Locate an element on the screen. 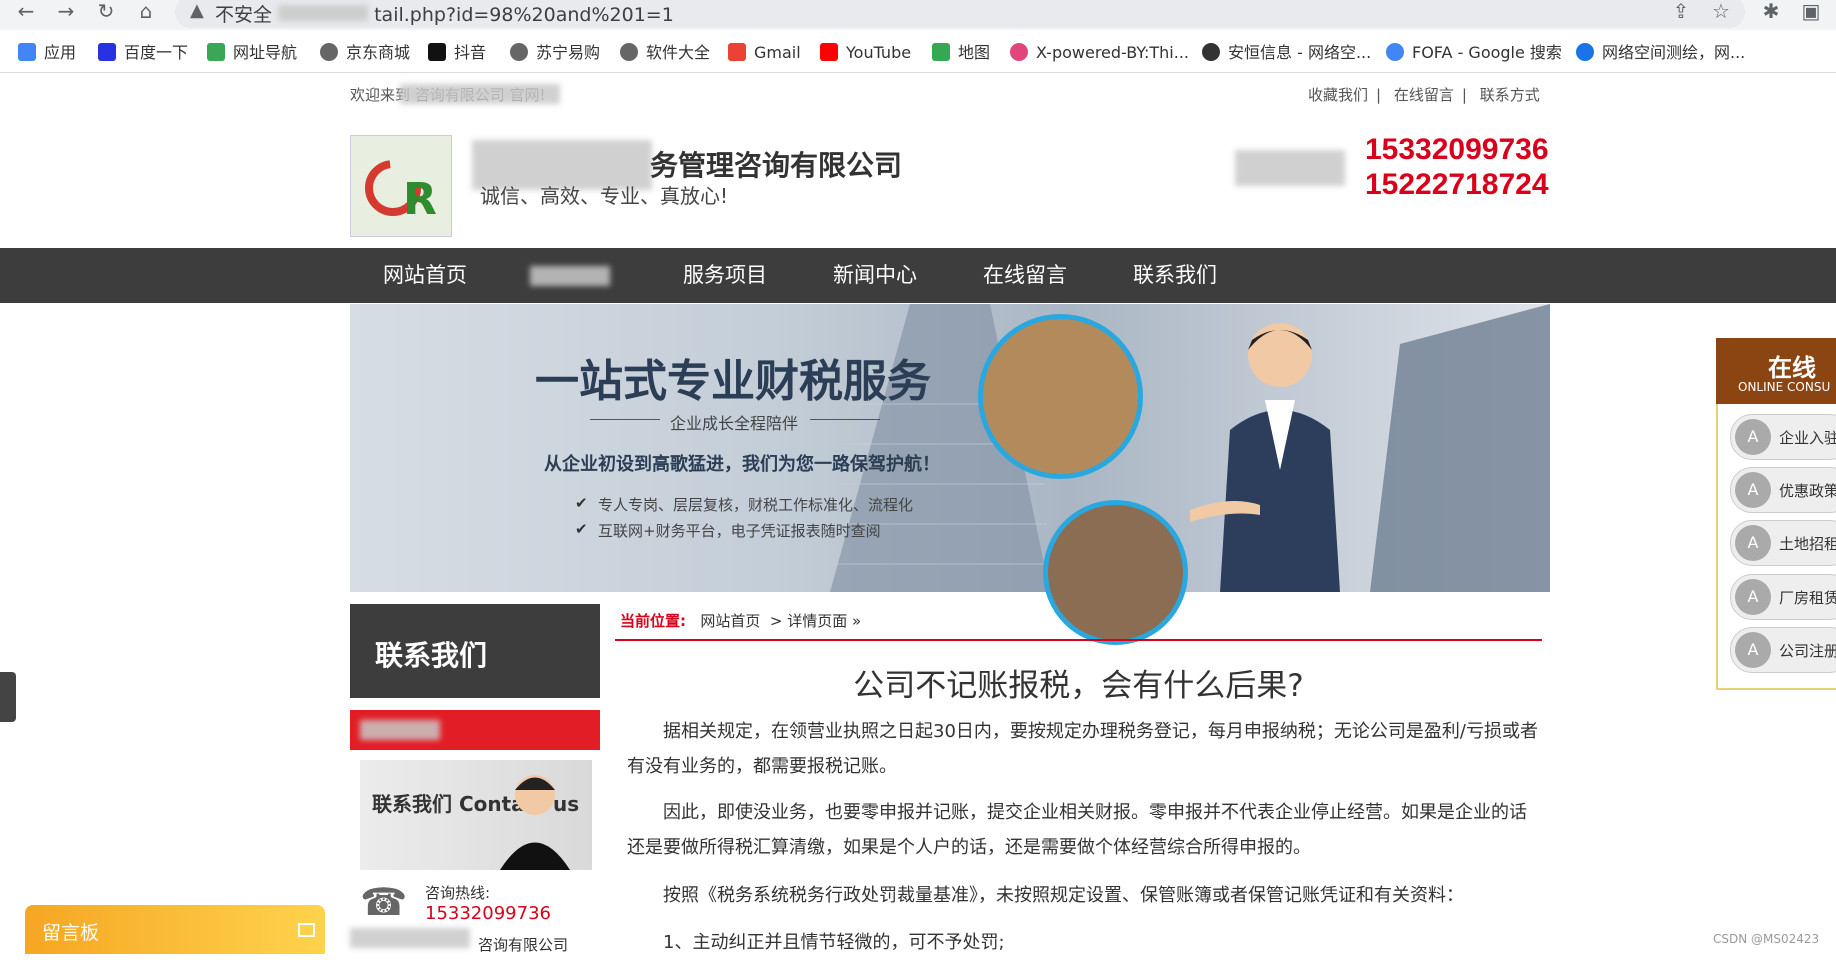 This screenshot has width=1836, height=960. redacted-block is located at coordinates (410, 938).